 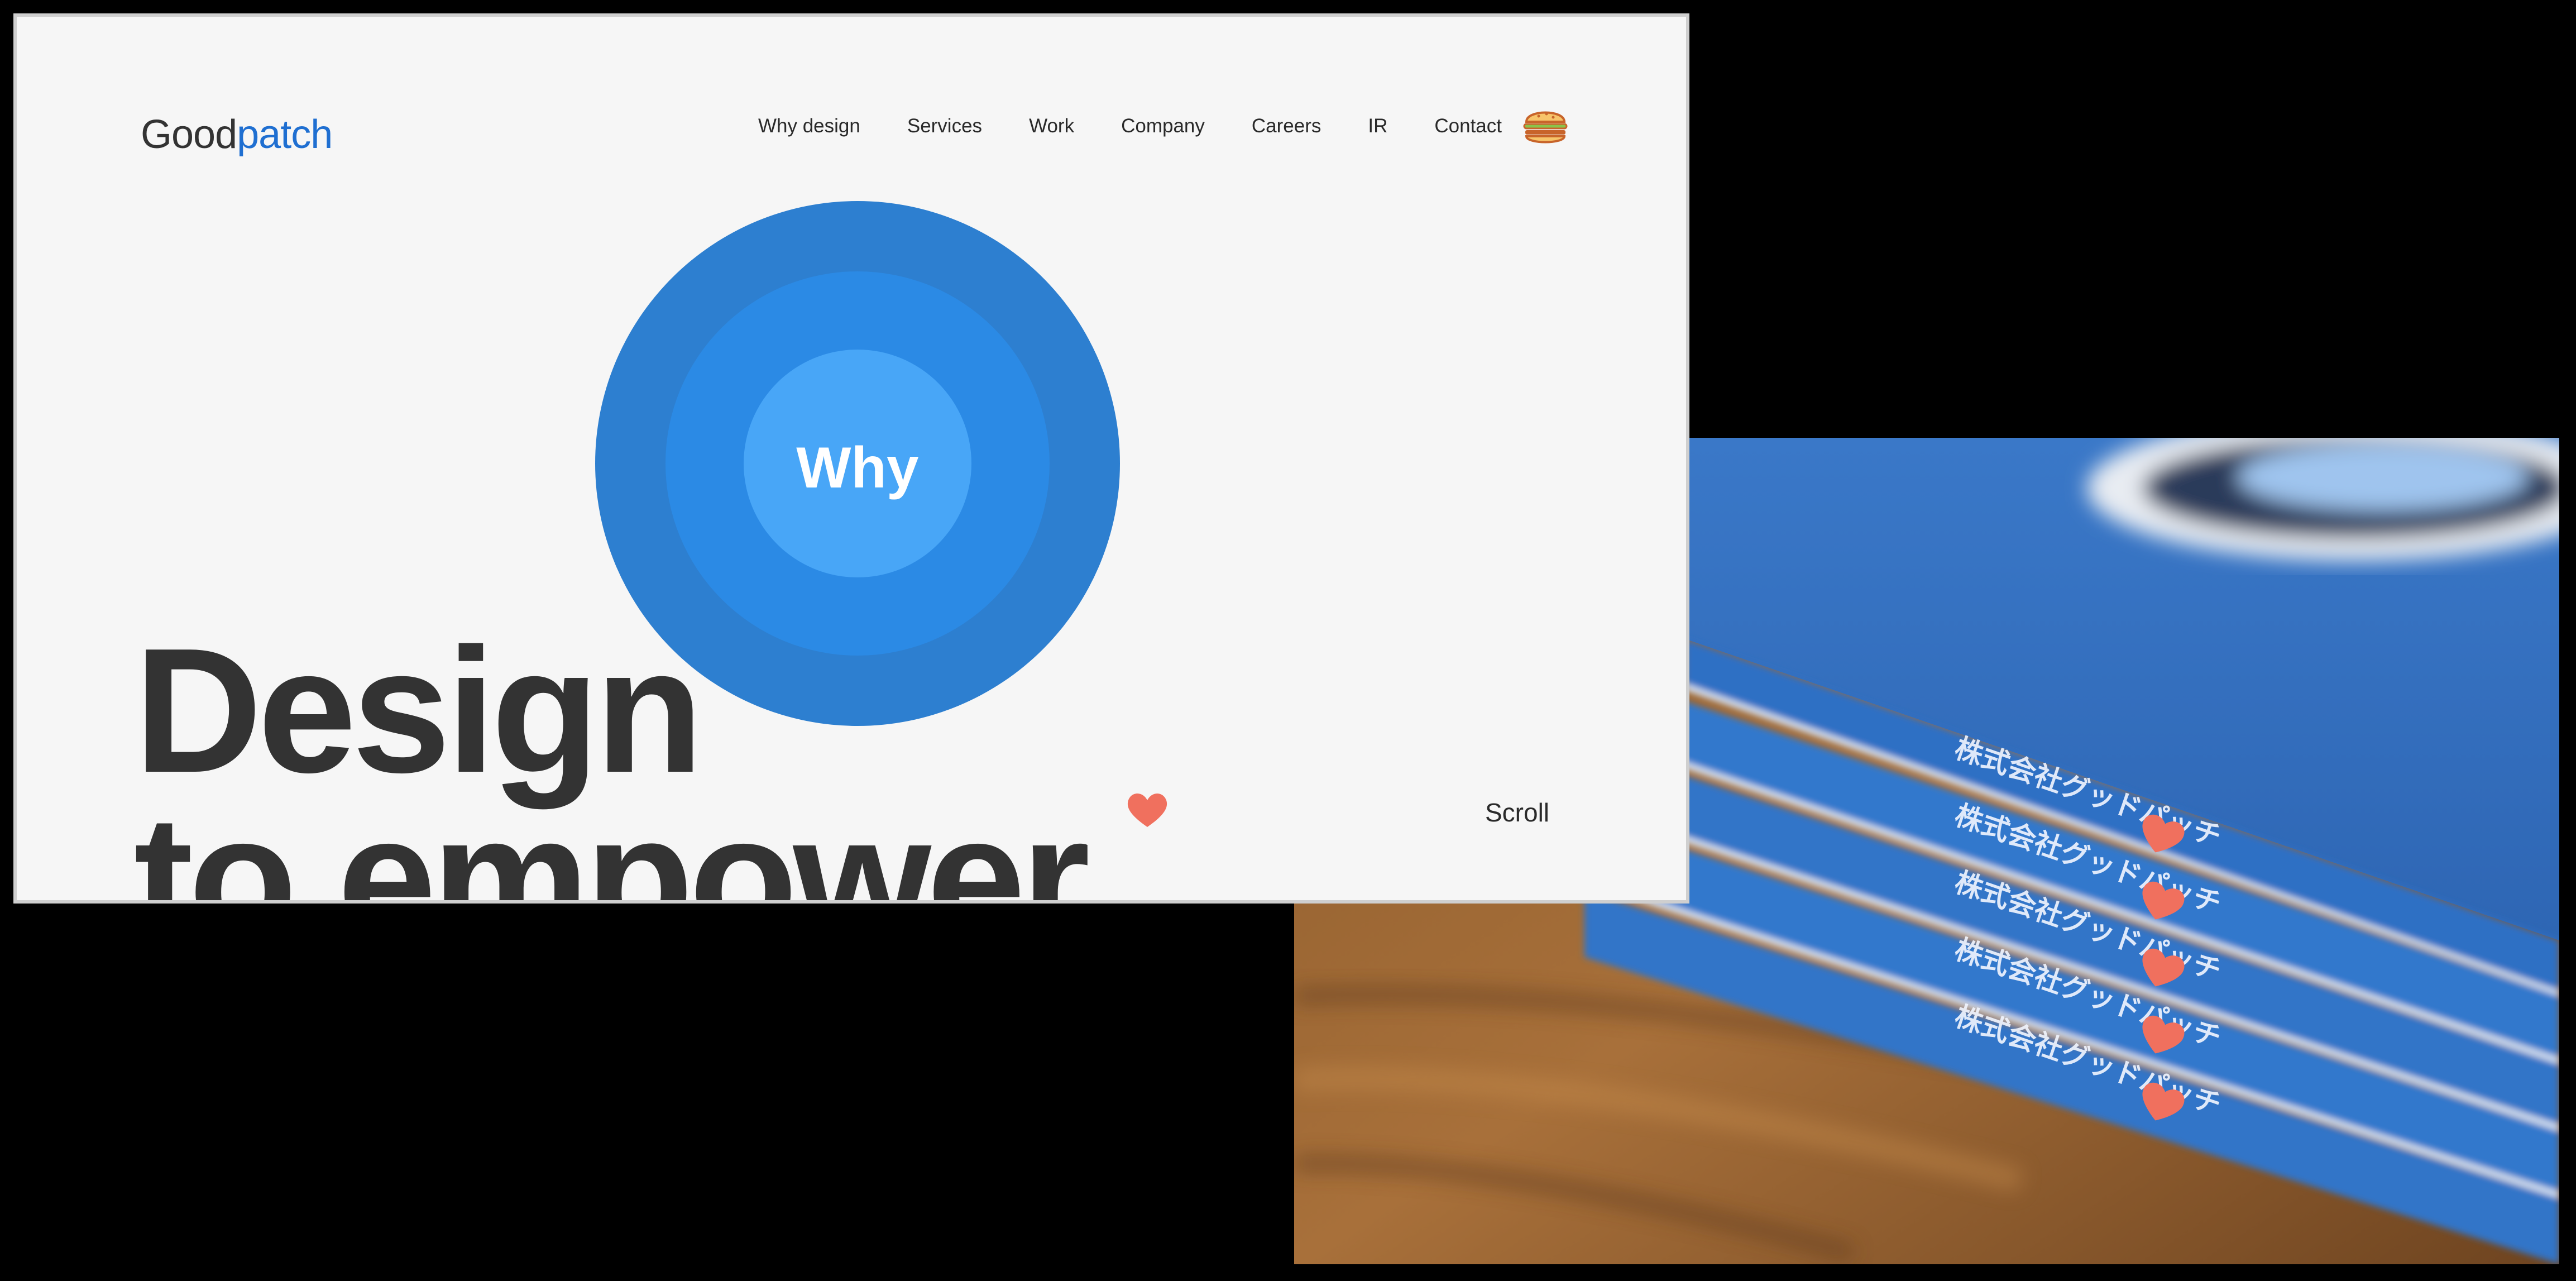 What do you see at coordinates (1286, 126) in the screenshot?
I see `nav-item-careers: Careers` at bounding box center [1286, 126].